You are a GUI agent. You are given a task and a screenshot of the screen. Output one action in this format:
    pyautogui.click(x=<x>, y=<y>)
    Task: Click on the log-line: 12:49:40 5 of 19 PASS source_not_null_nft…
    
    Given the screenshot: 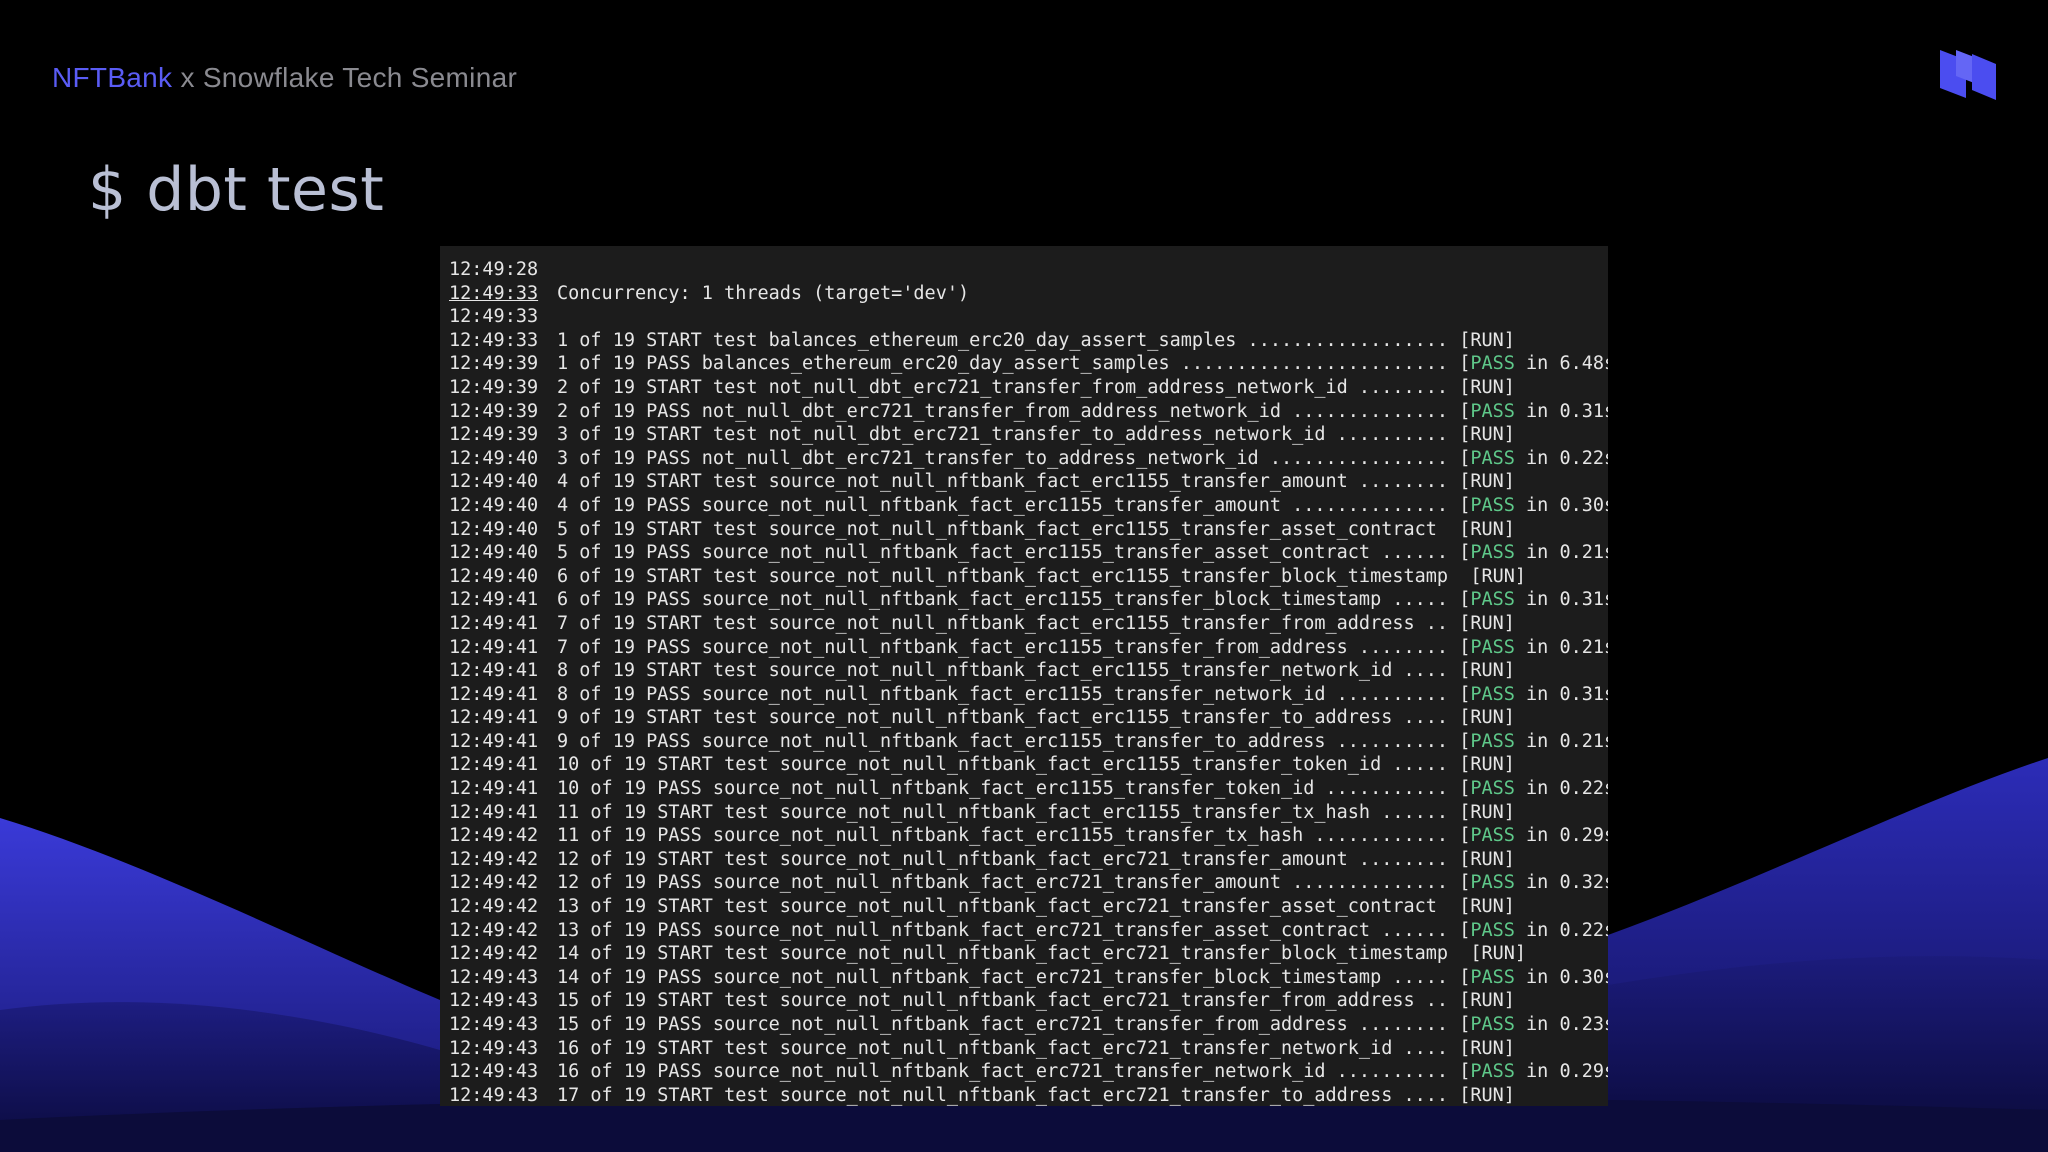 What is the action you would take?
    pyautogui.click(x=1028, y=553)
    